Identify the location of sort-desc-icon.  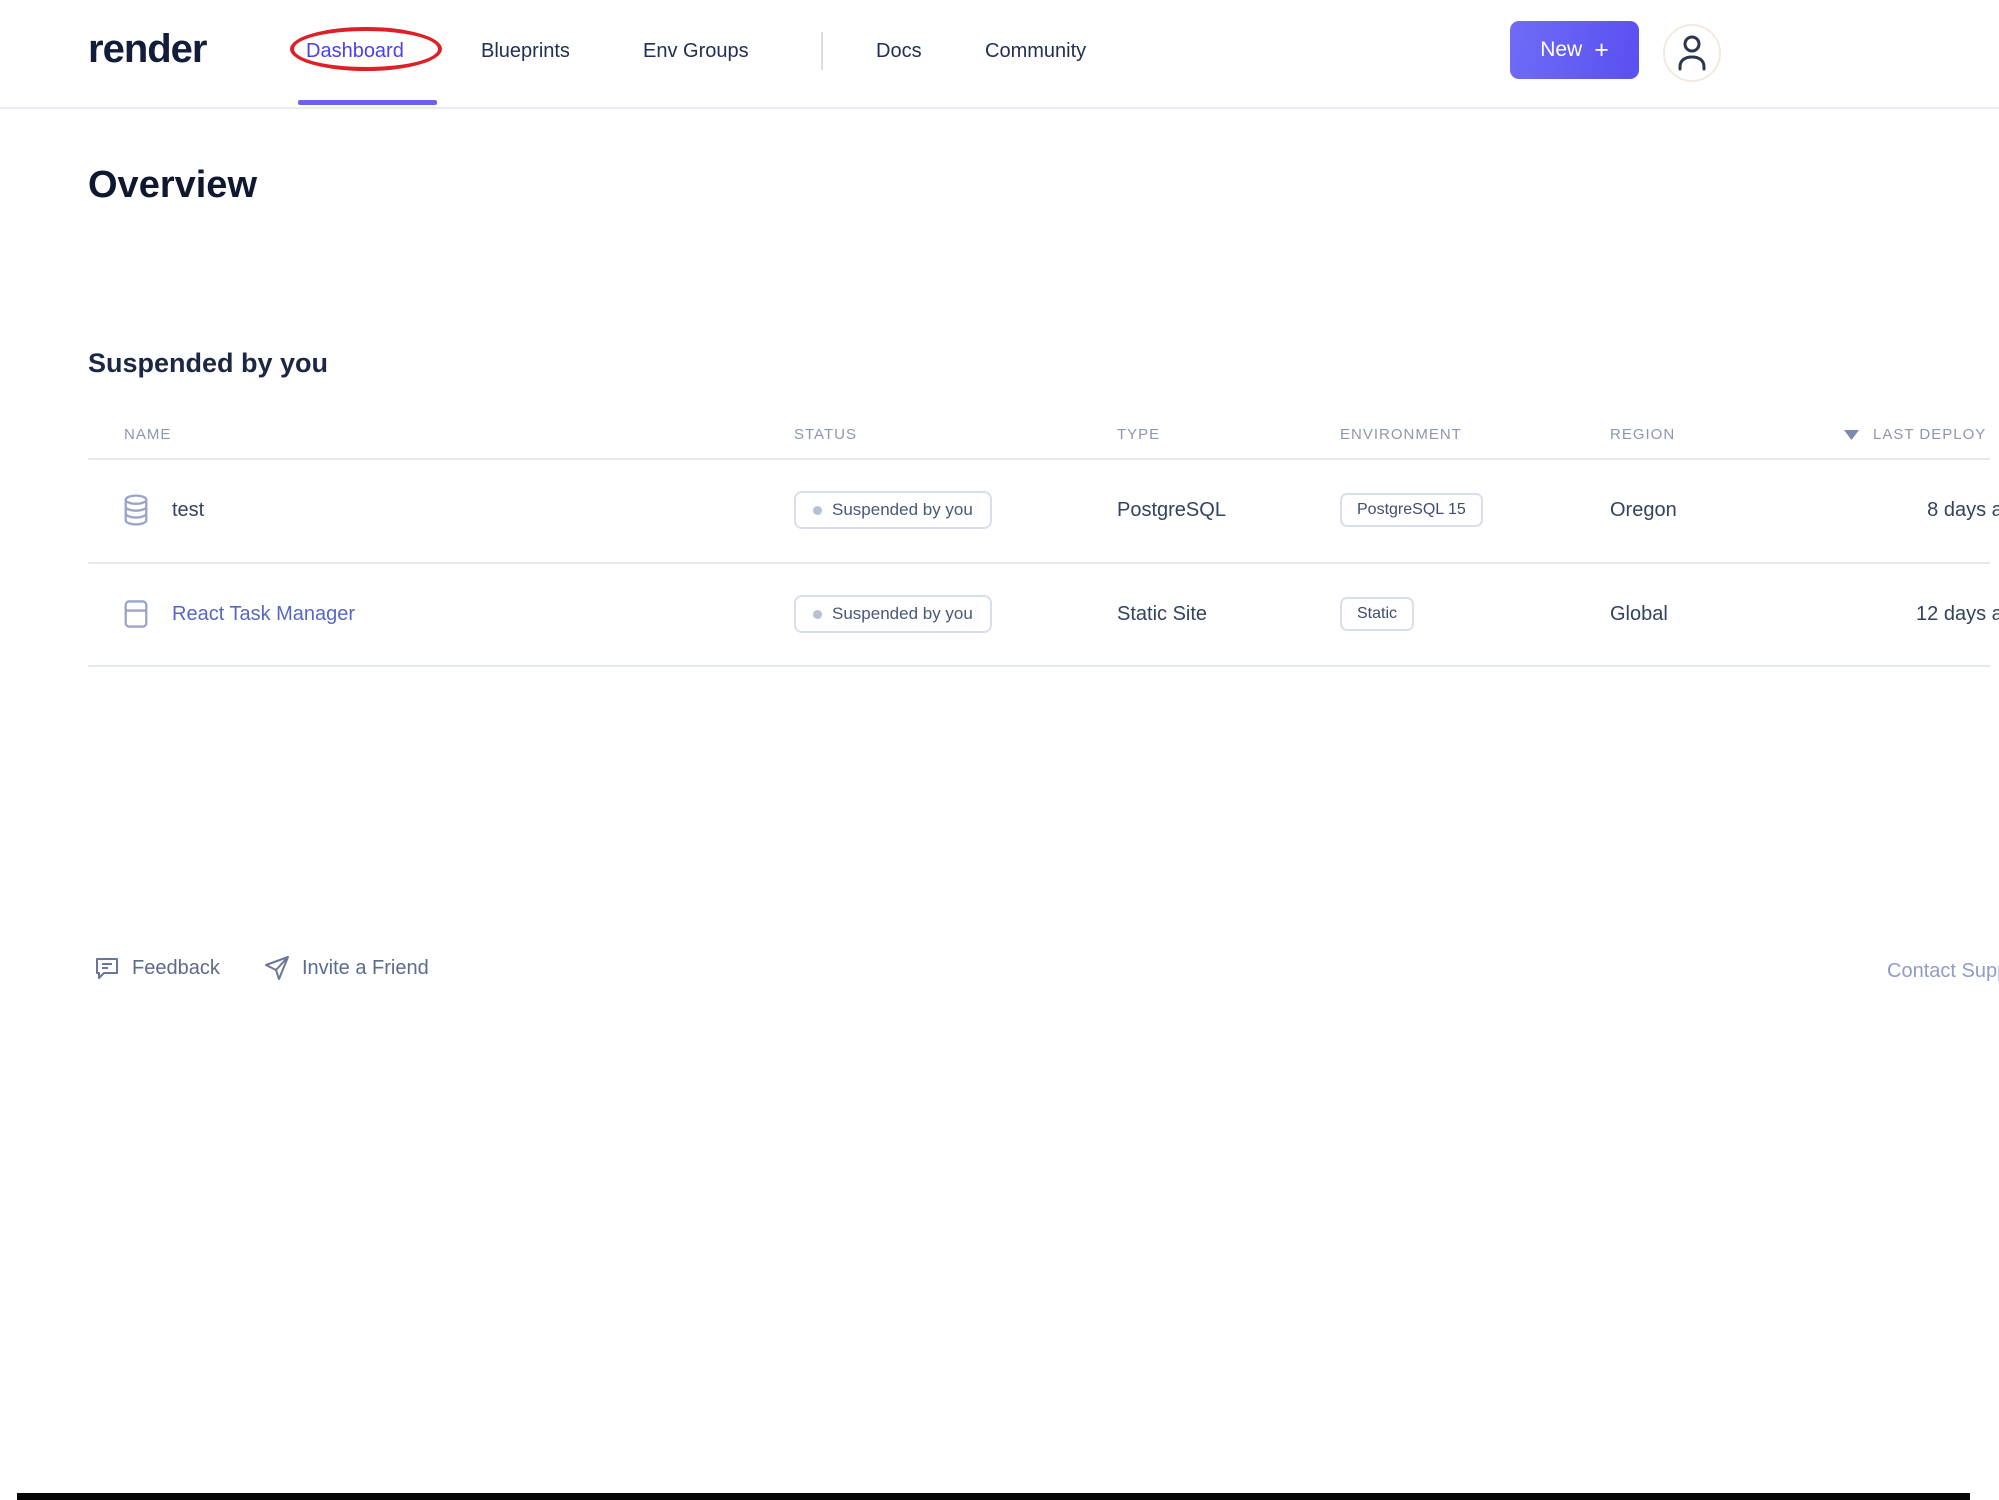
(1851, 435).